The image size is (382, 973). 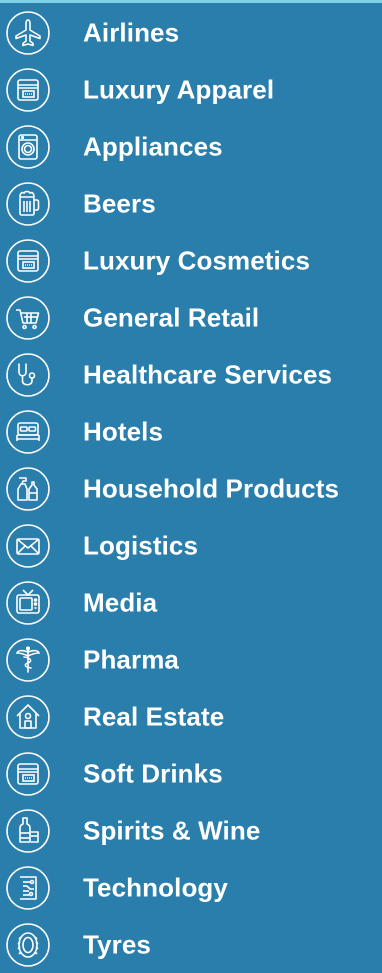 I want to click on bottle-glass-icon, so click(x=28, y=831).